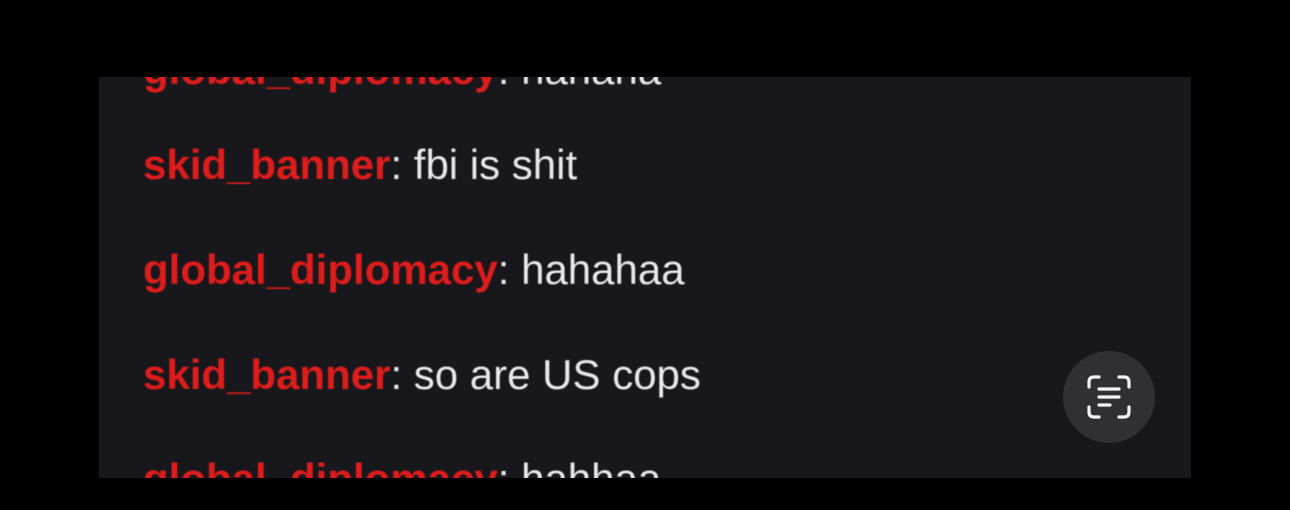  I want to click on chat-message: skid_banner: fbi is shit, so click(360, 165).